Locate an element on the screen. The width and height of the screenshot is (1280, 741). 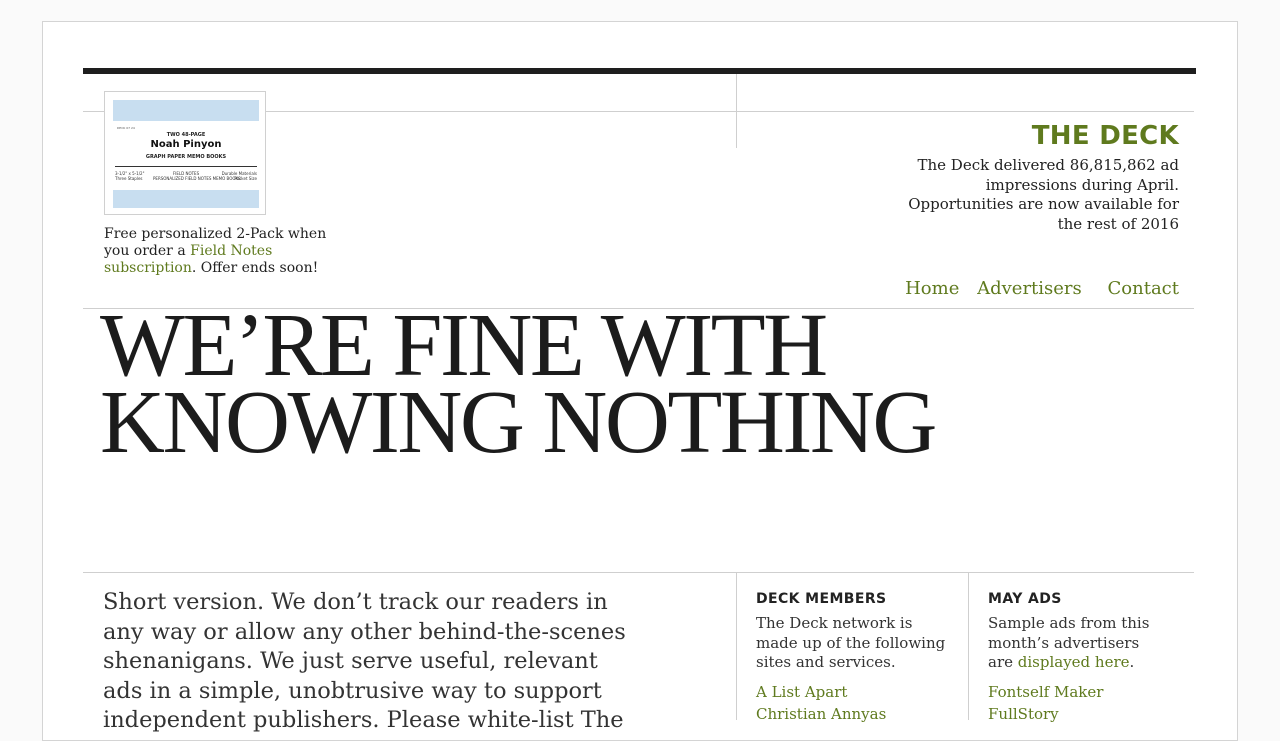
member-link-christian-annyas: Christian Annyas is located at coordinates (821, 714).